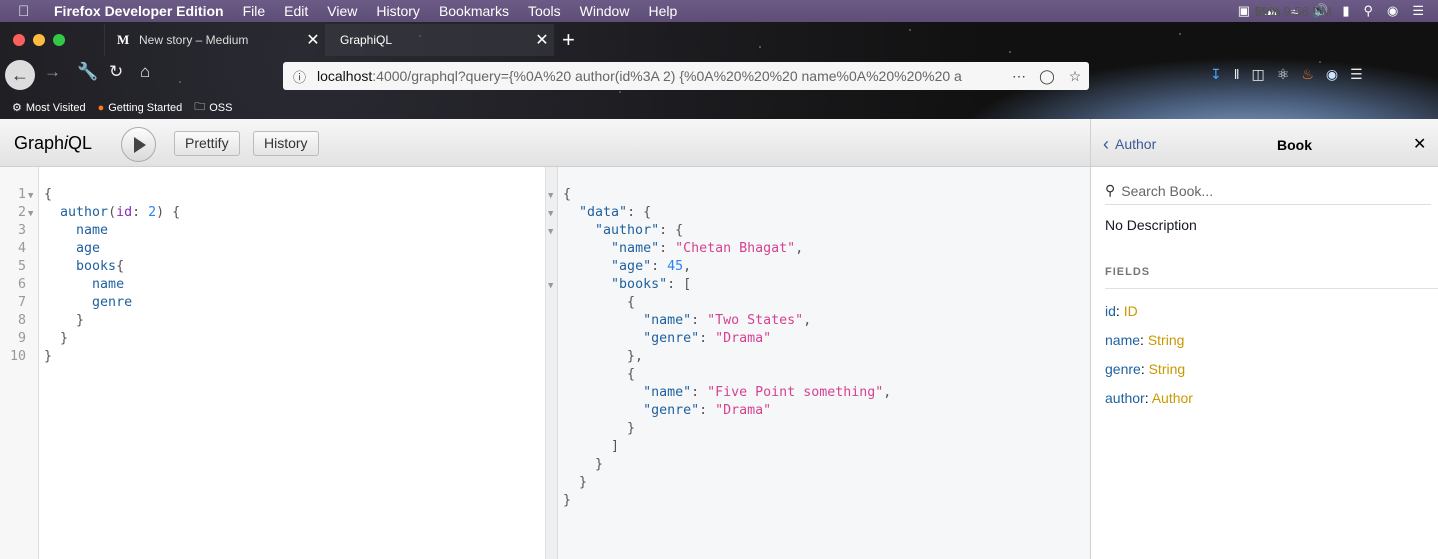  I want to click on bookmark-getting-started: ● Getting Started, so click(140, 108).